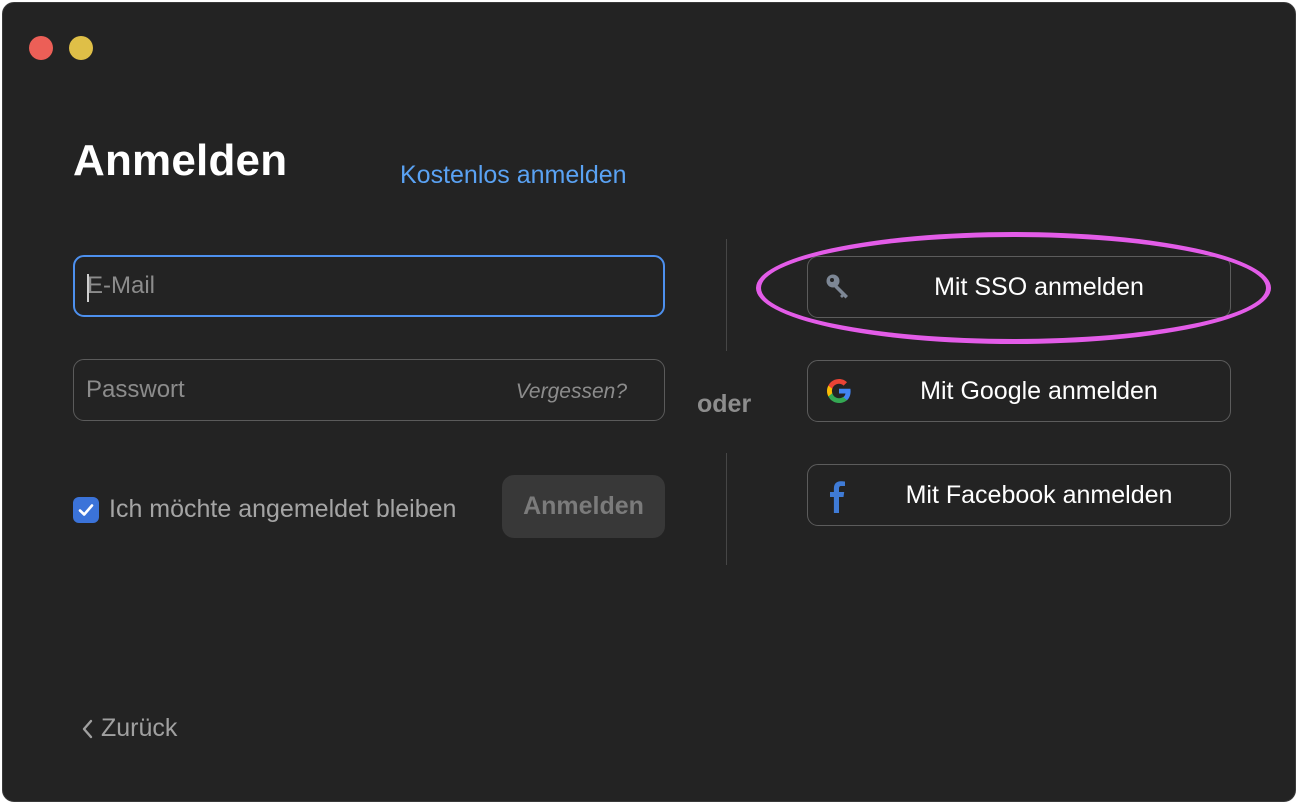 This screenshot has height=804, width=1298. I want to click on divider-line-top, so click(726, 295).